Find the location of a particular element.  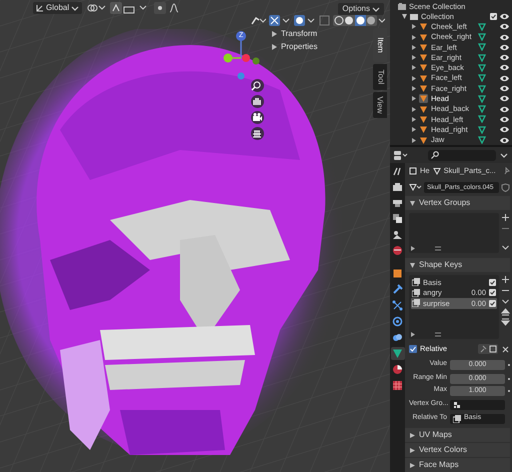

axes-icon is located at coordinates (40, 8).